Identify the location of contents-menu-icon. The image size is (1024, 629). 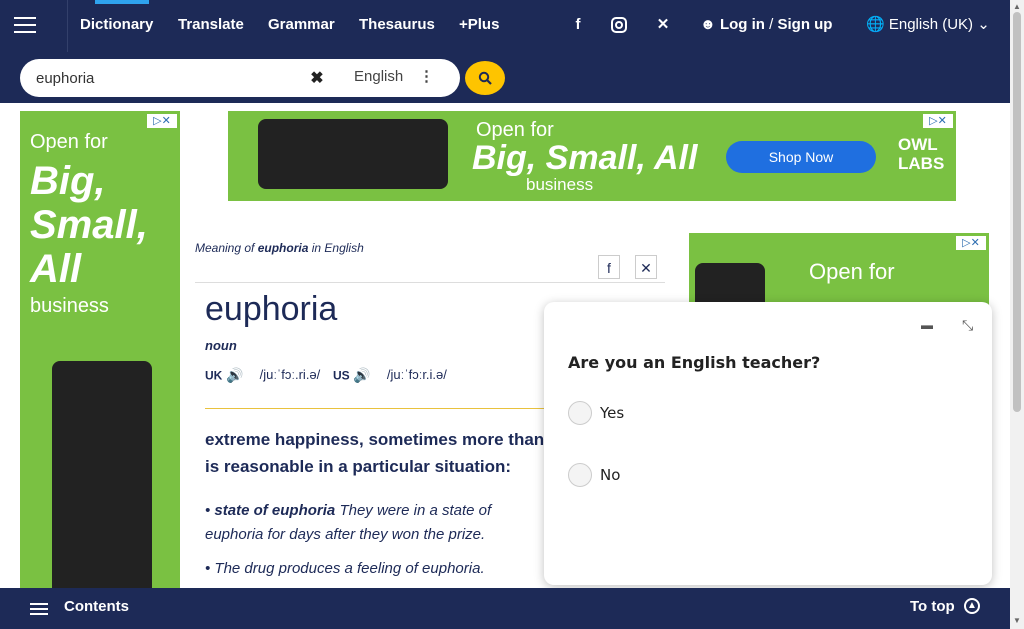
(40, 609).